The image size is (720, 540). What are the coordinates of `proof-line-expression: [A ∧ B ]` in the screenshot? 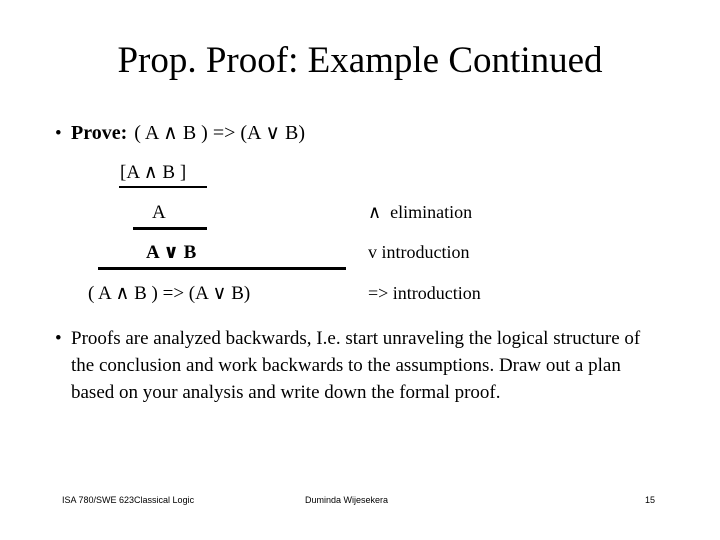 It's located at (153, 172).